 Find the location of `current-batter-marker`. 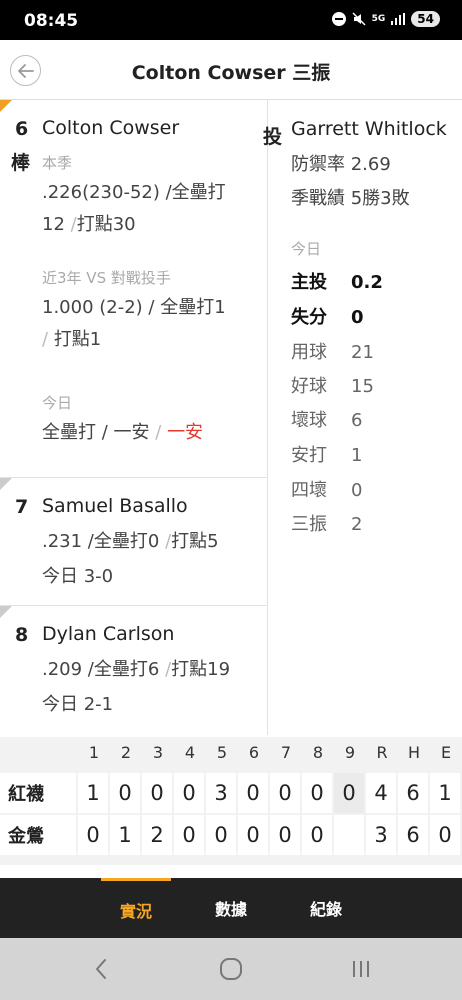

current-batter-marker is located at coordinates (6, 106).